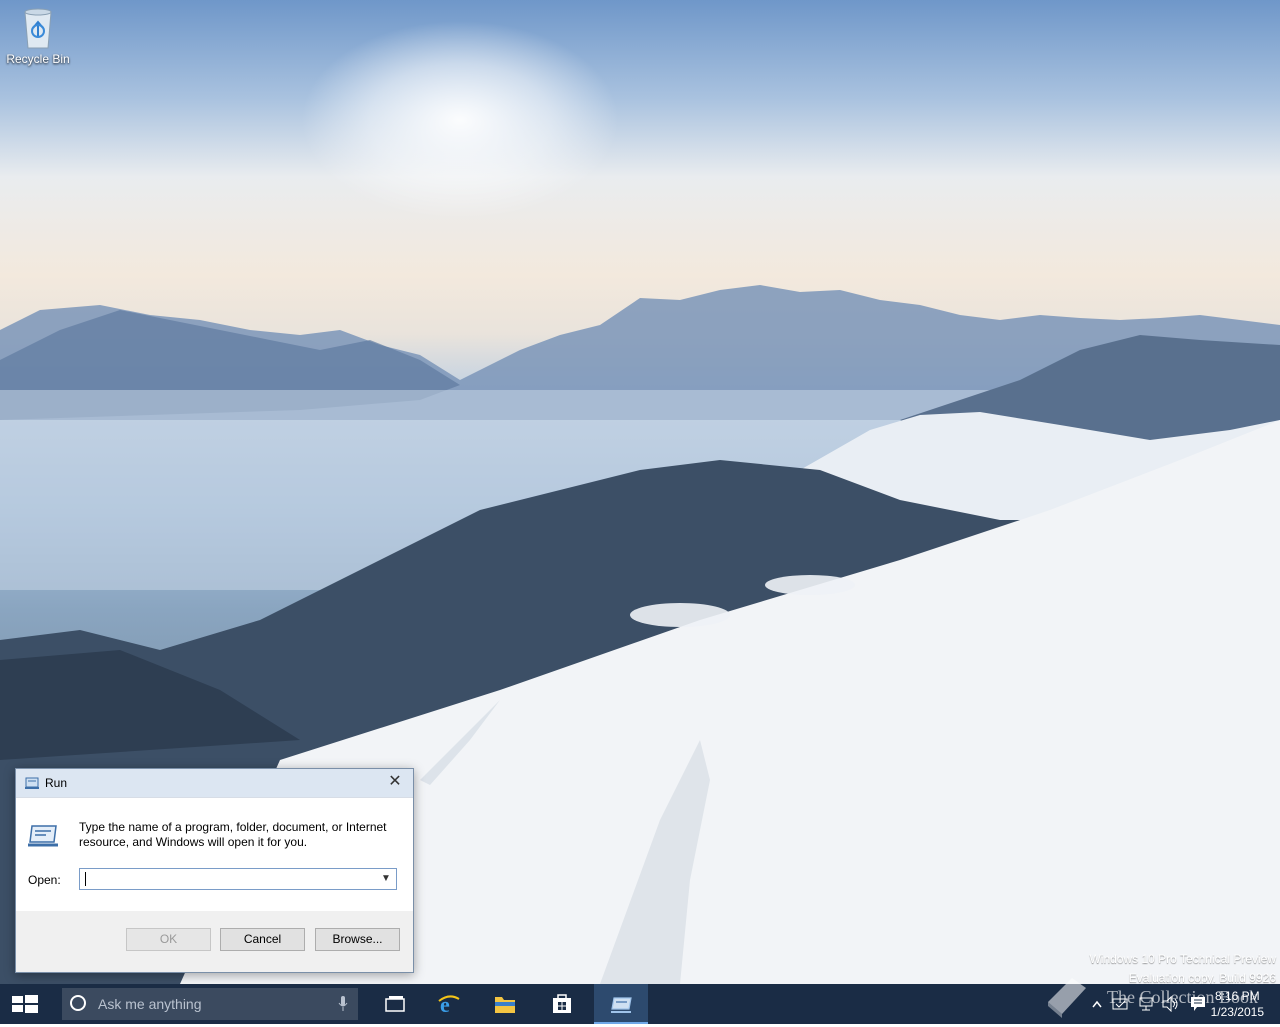 This screenshot has width=1280, height=1027. I want to click on windows-logo-icon, so click(25, 1004).